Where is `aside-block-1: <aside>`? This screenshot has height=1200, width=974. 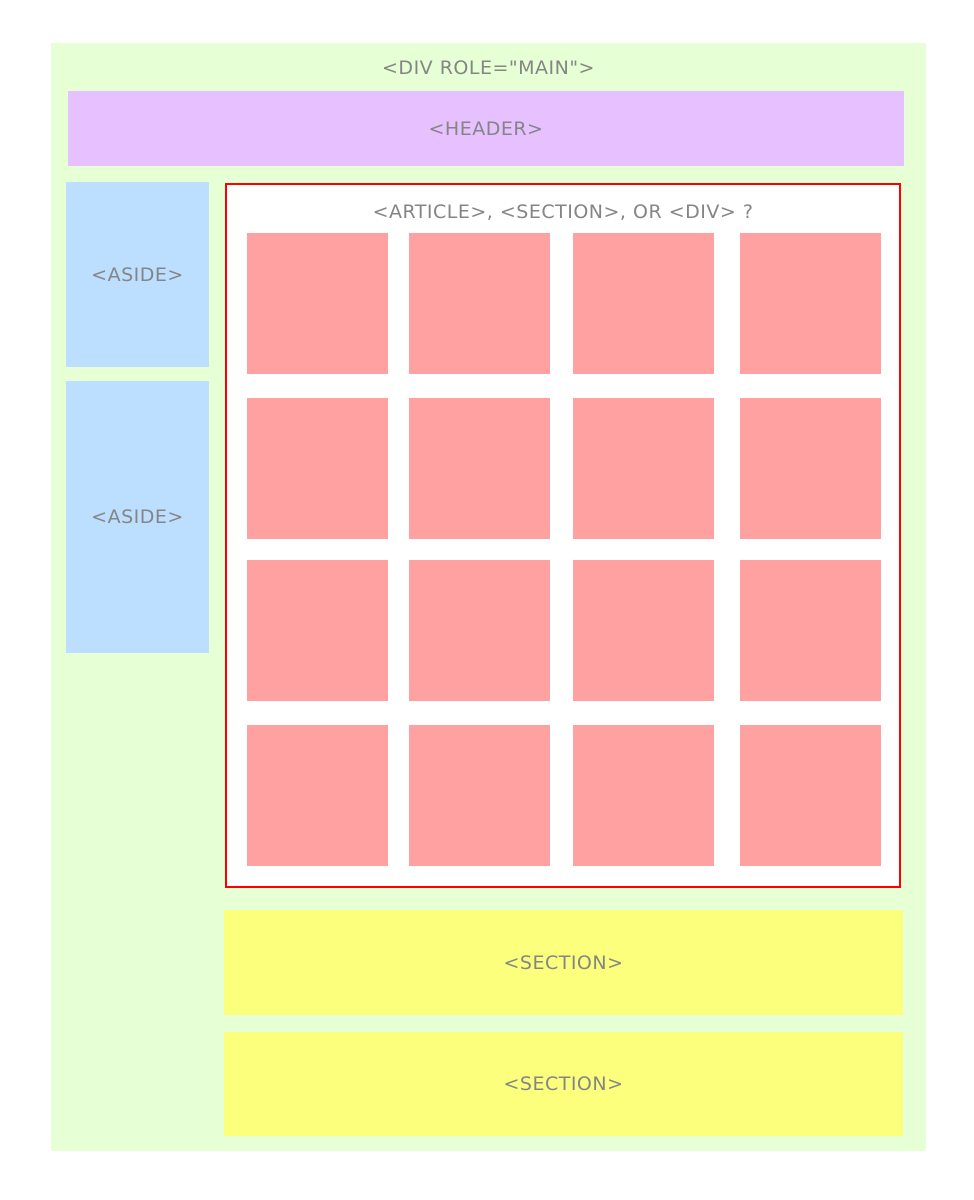
aside-block-1: <aside> is located at coordinates (137, 274).